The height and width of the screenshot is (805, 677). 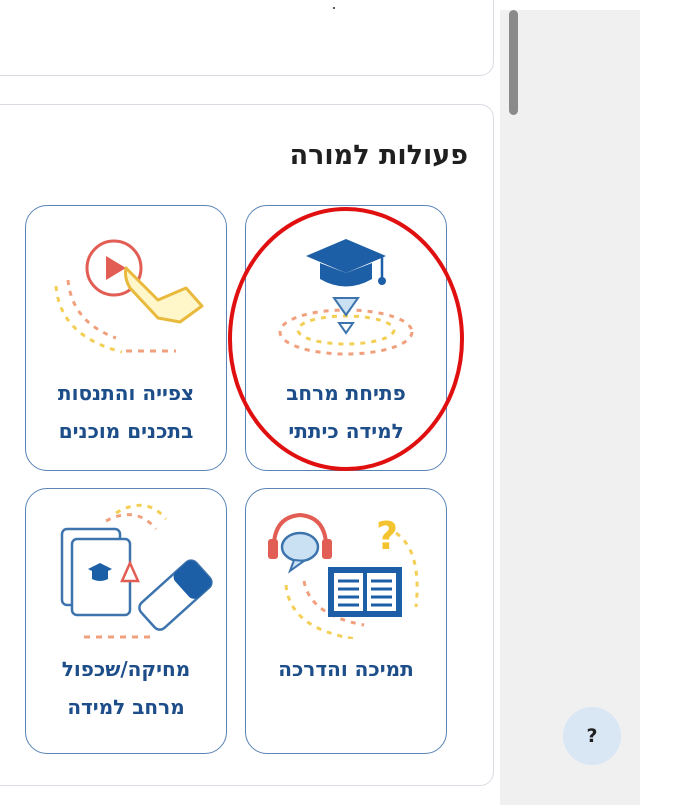 What do you see at coordinates (513, 62) in the screenshot?
I see `scrollbar-thumb` at bounding box center [513, 62].